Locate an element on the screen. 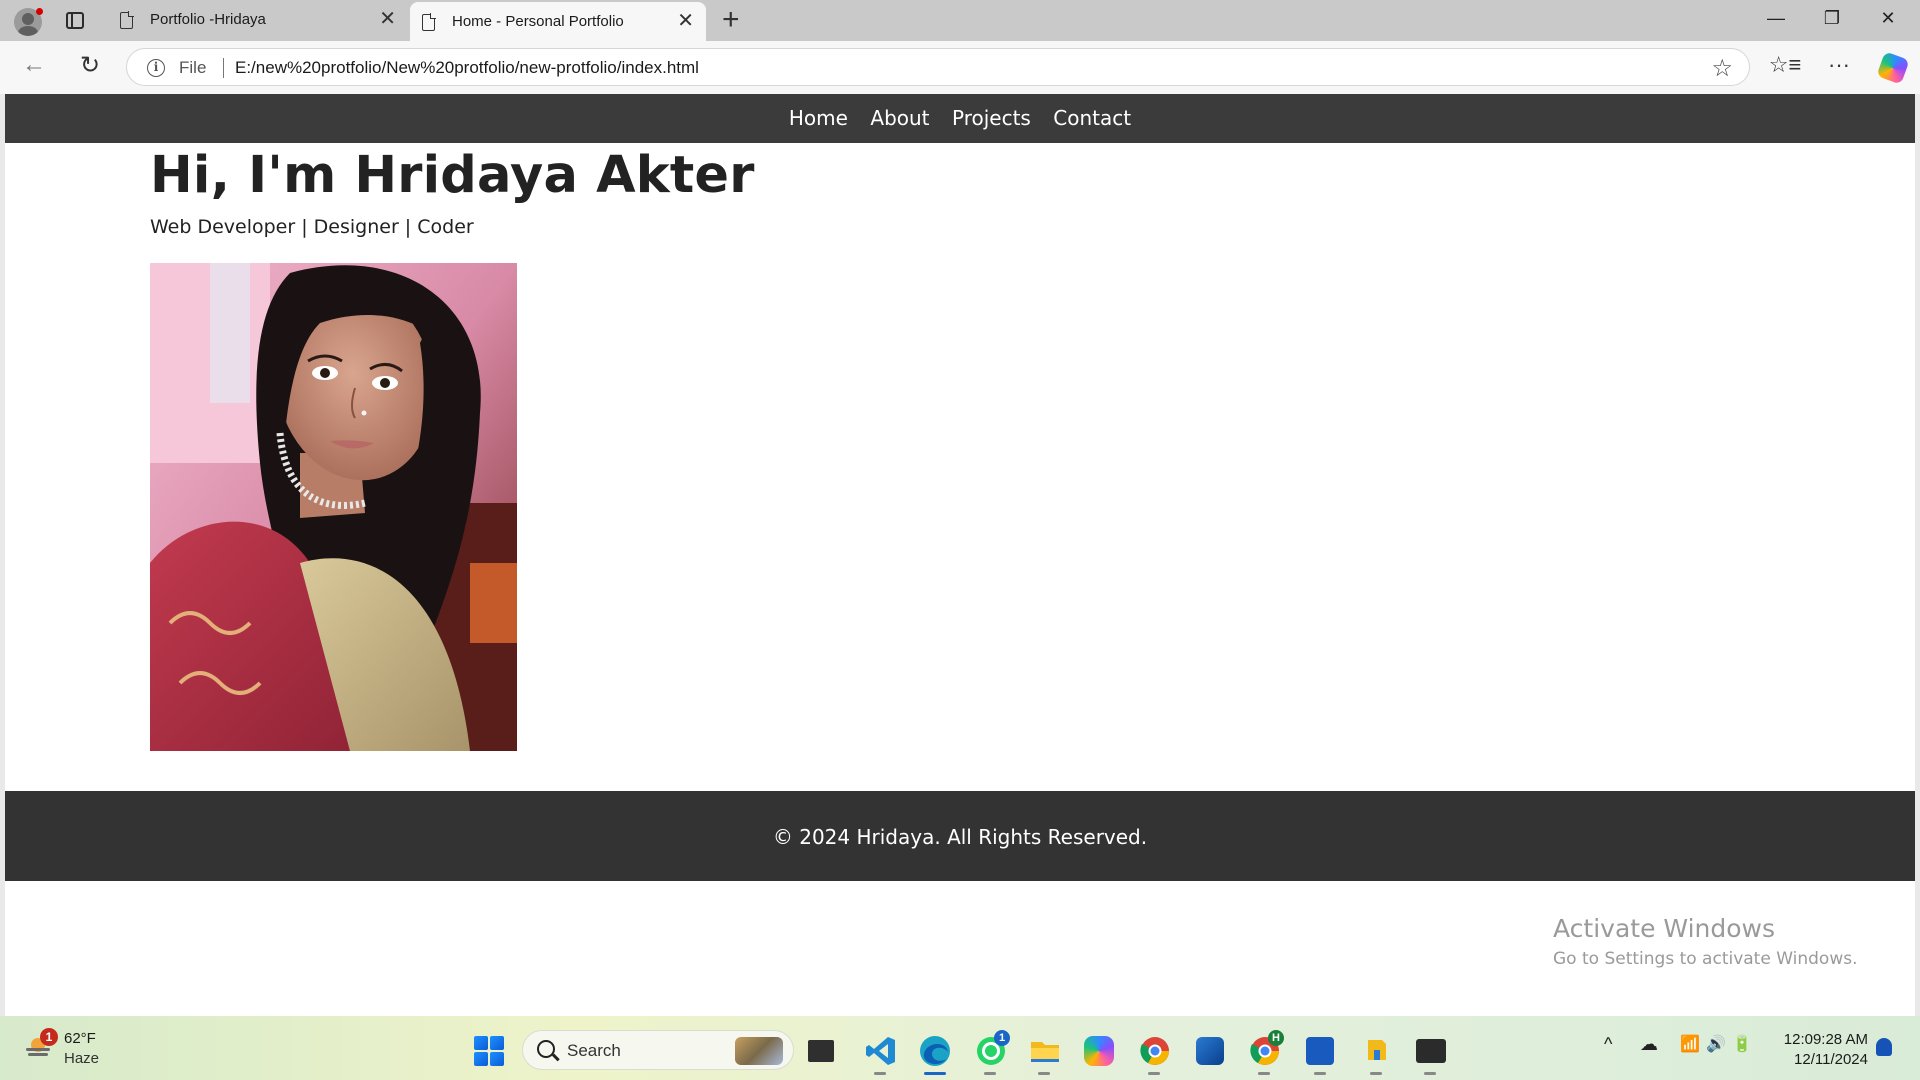 Image resolution: width=1920 pixels, height=1080 pixels. search-placeholder: Search is located at coordinates (594, 1050).